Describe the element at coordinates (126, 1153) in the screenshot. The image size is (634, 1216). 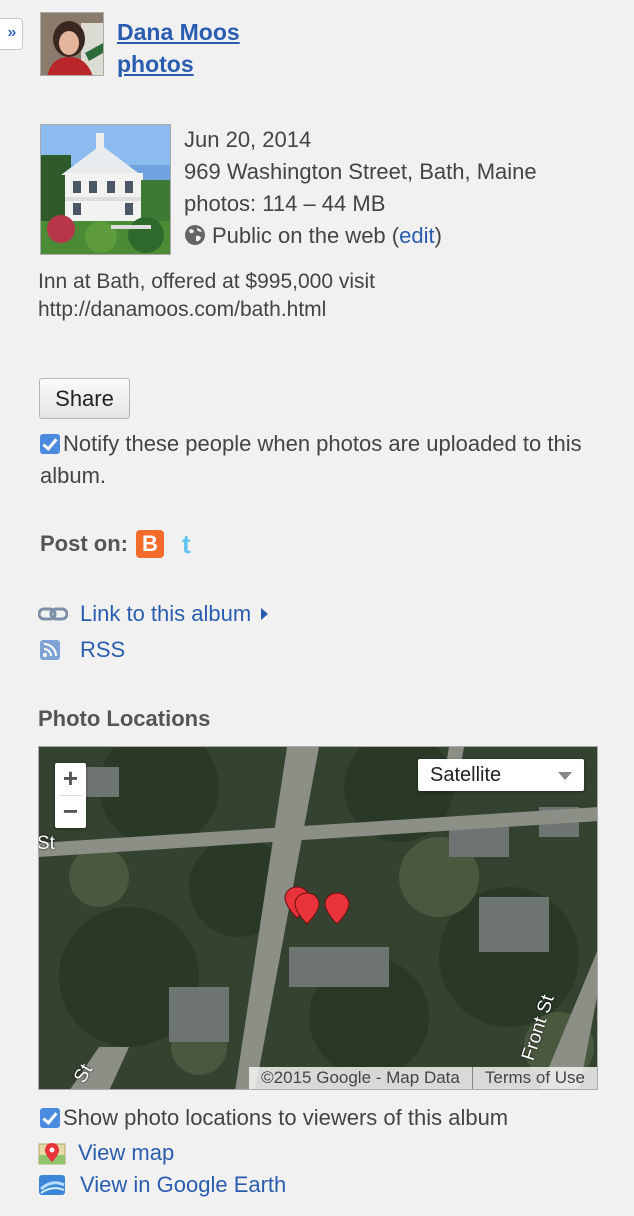
I see `view-map-link: View map` at that location.